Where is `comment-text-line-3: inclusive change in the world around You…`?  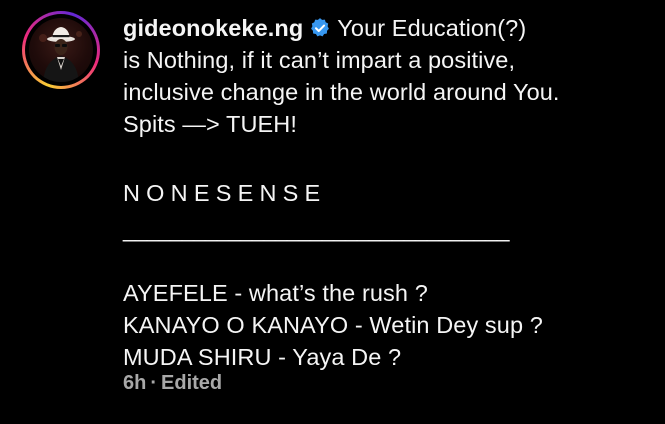
comment-text-line-3: inclusive change in the world around You… is located at coordinates (341, 92).